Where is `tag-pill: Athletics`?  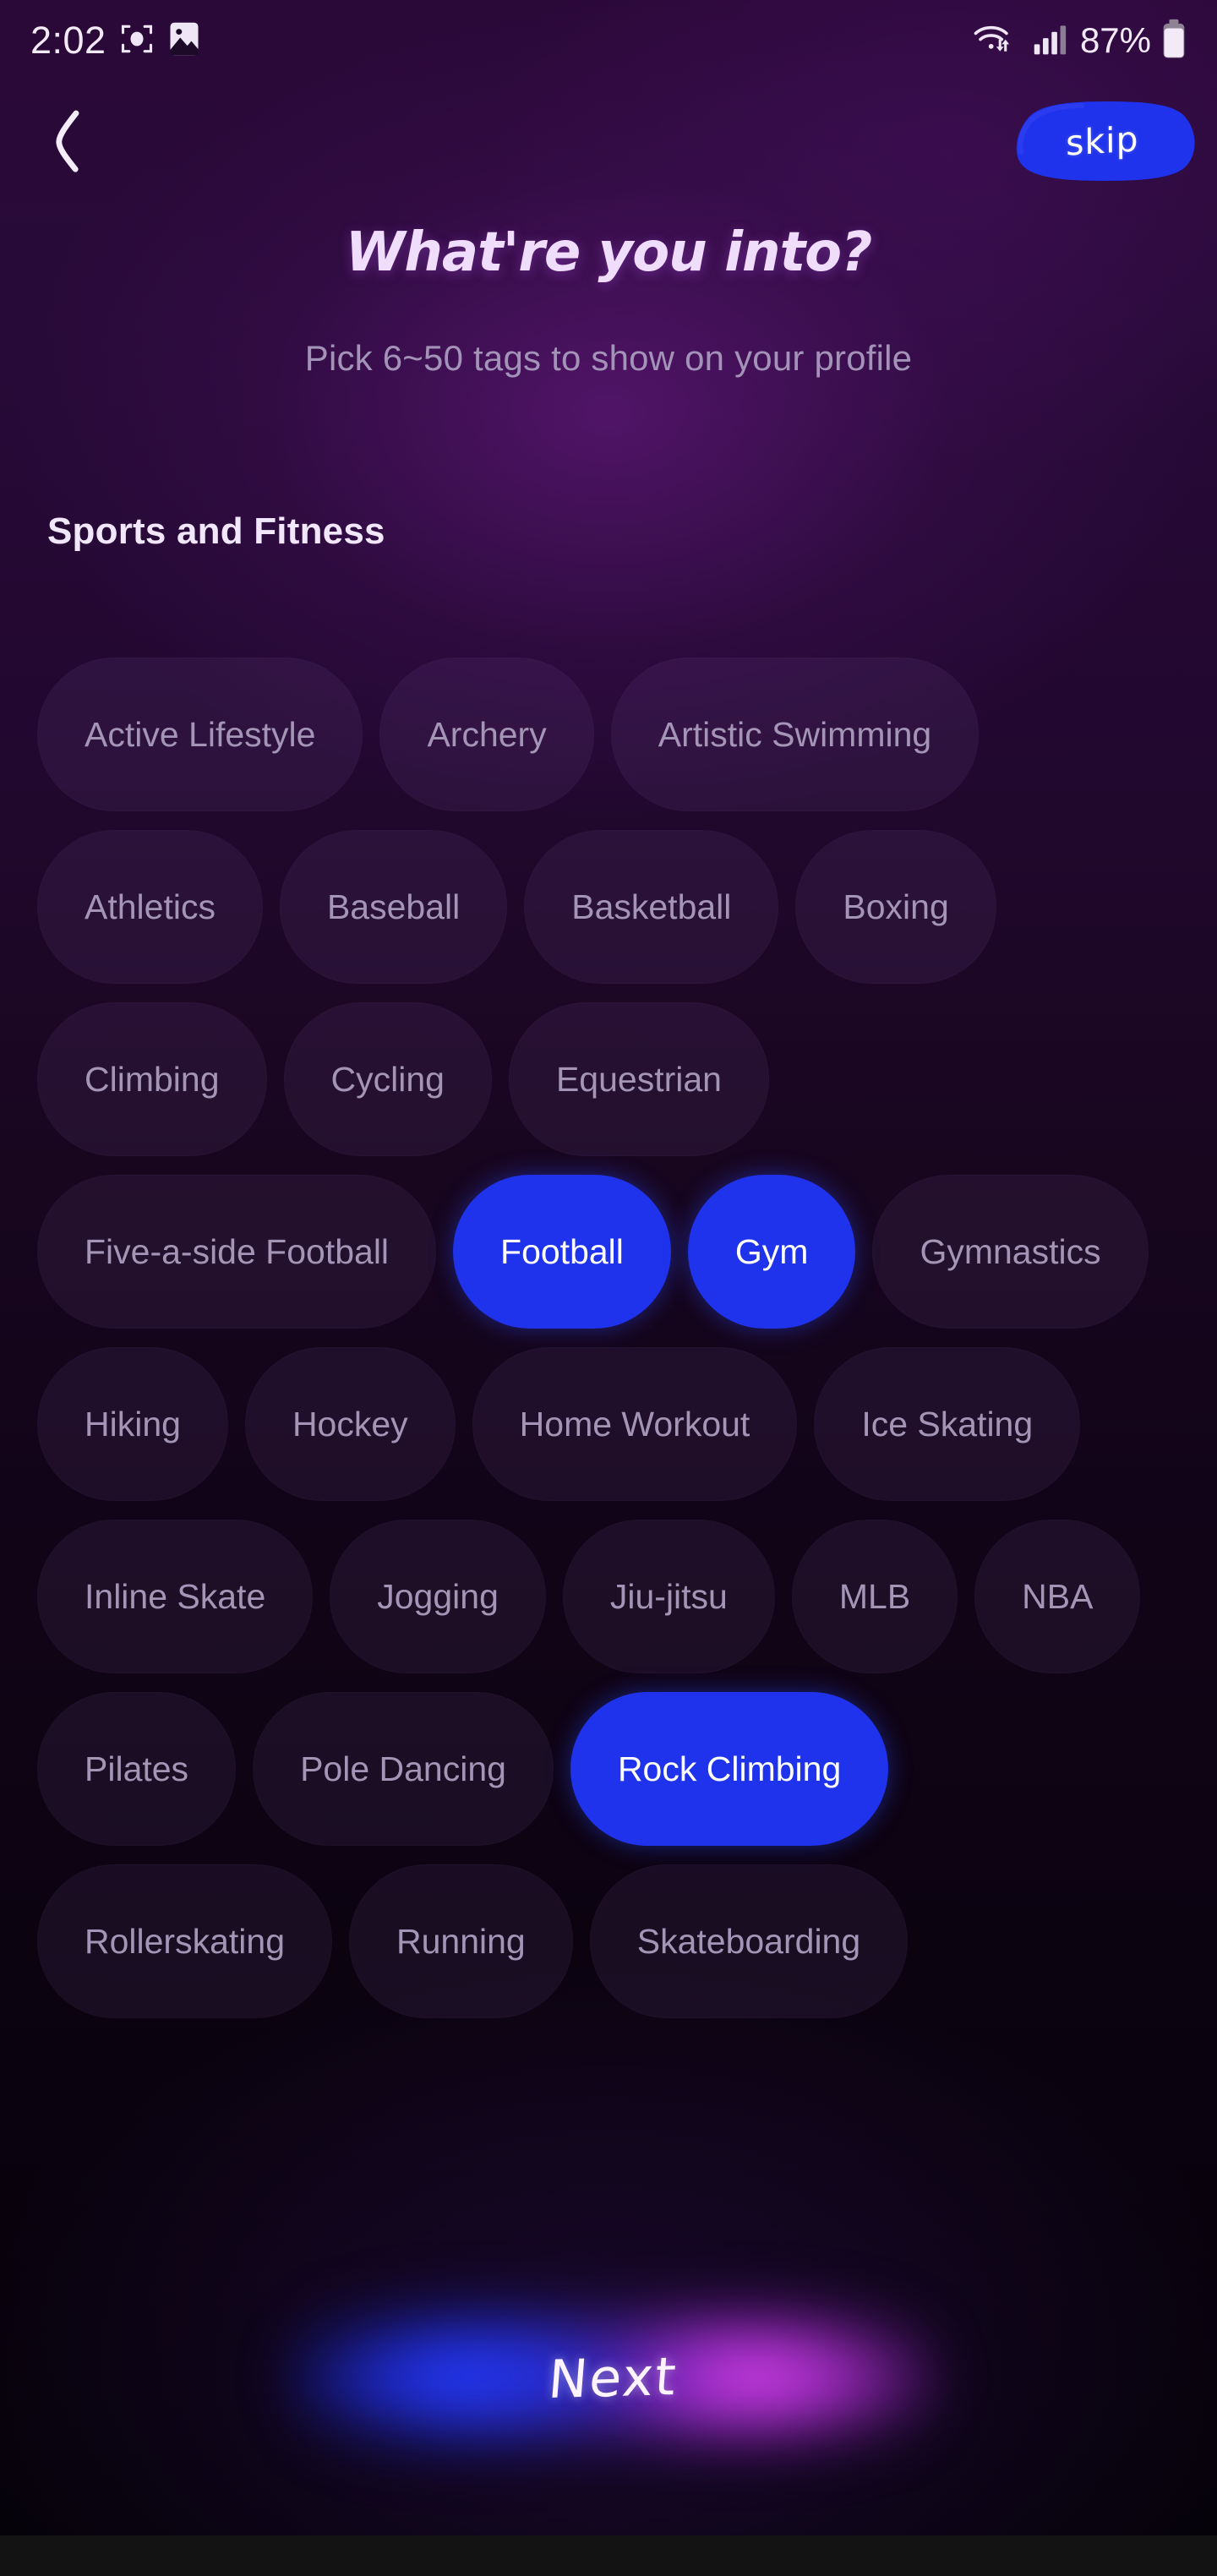
tag-pill: Athletics is located at coordinates (150, 907).